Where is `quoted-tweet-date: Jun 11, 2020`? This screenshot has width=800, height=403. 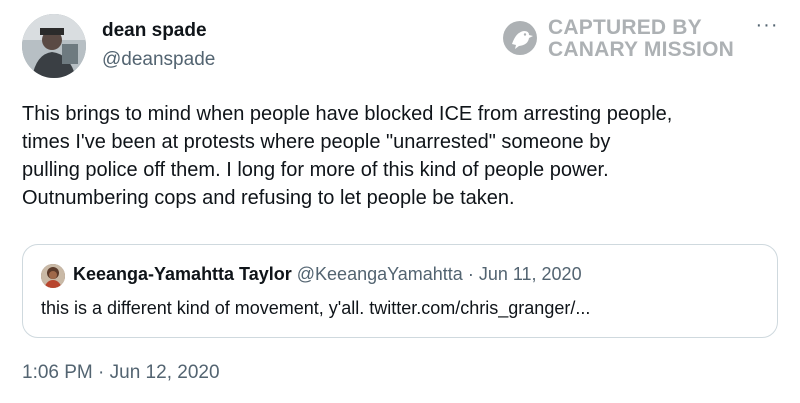 quoted-tweet-date: Jun 11, 2020 is located at coordinates (530, 274).